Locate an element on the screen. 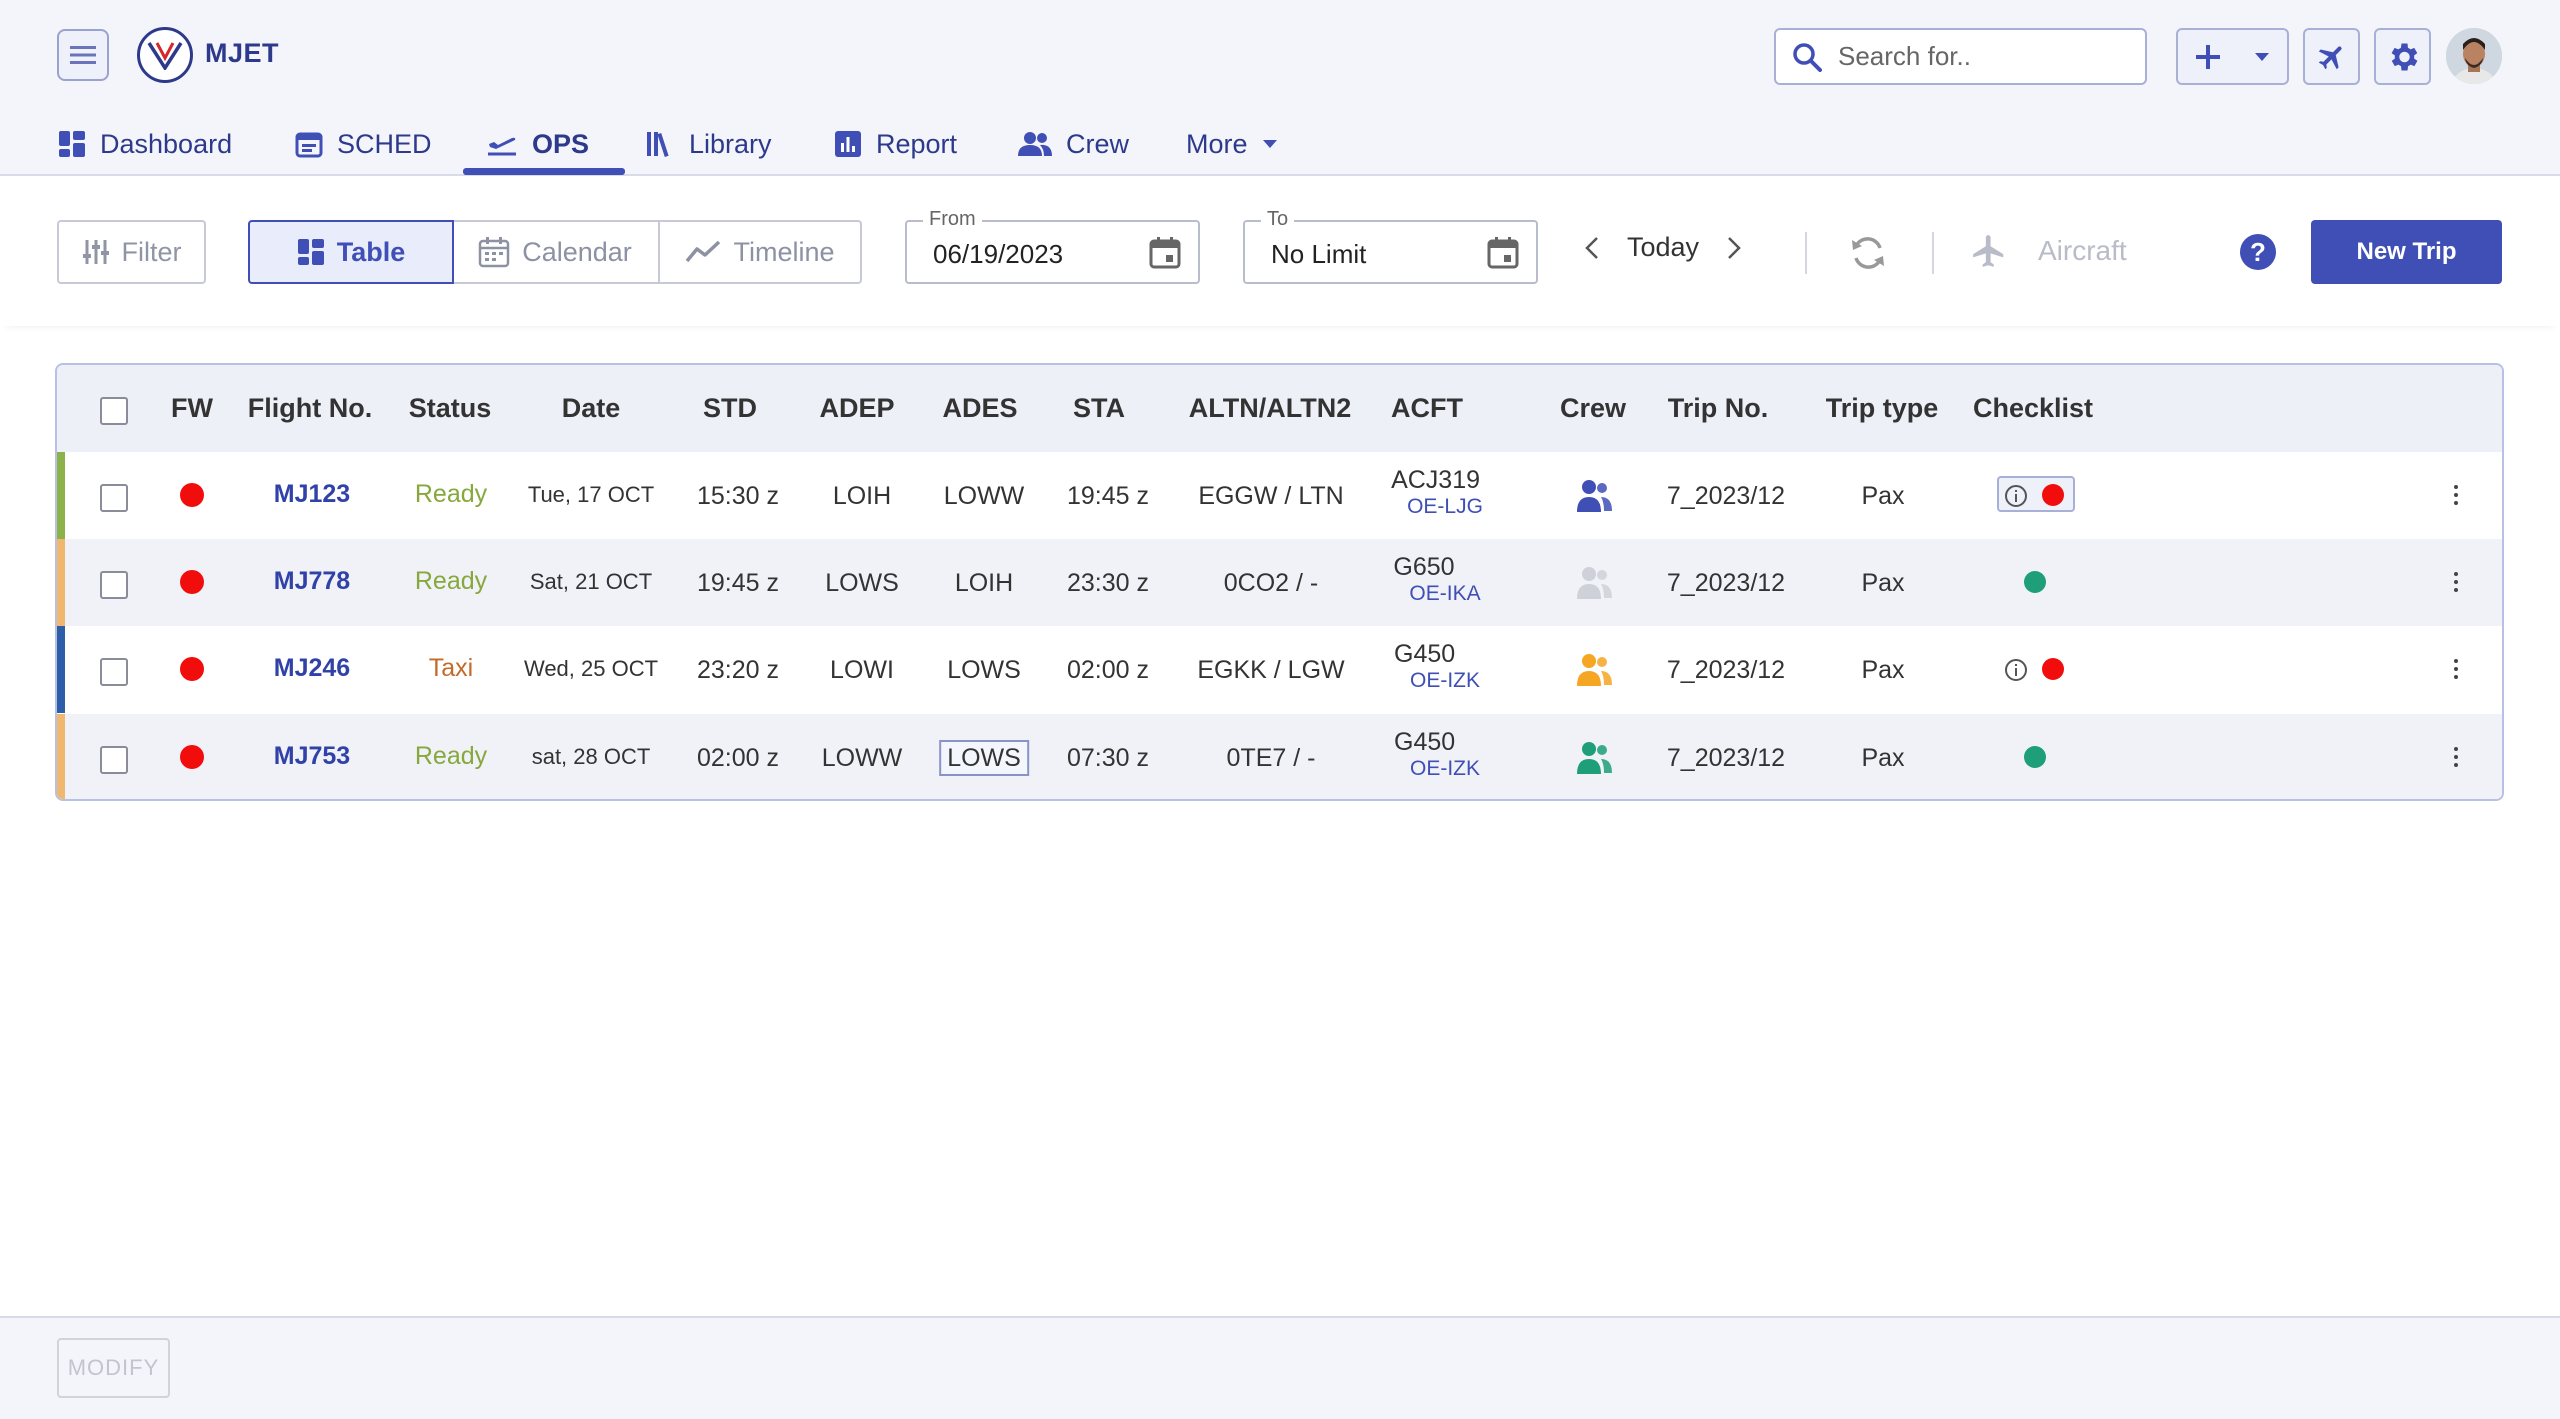 This screenshot has height=1419, width=2560. nav-more: More is located at coordinates (1232, 144).